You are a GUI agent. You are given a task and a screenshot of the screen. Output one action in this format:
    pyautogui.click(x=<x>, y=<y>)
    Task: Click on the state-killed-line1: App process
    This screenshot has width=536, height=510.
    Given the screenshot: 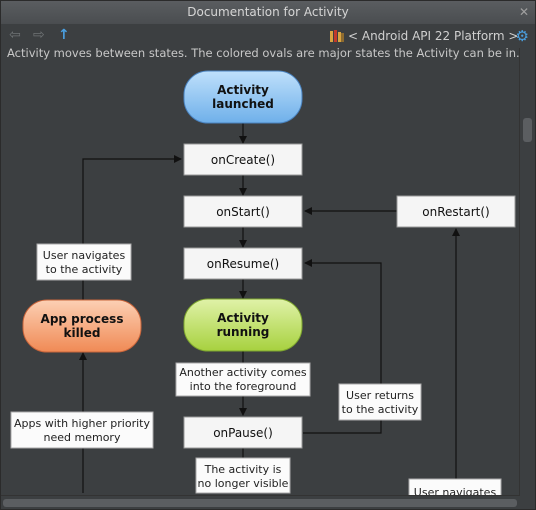 What is the action you would take?
    pyautogui.click(x=82, y=319)
    